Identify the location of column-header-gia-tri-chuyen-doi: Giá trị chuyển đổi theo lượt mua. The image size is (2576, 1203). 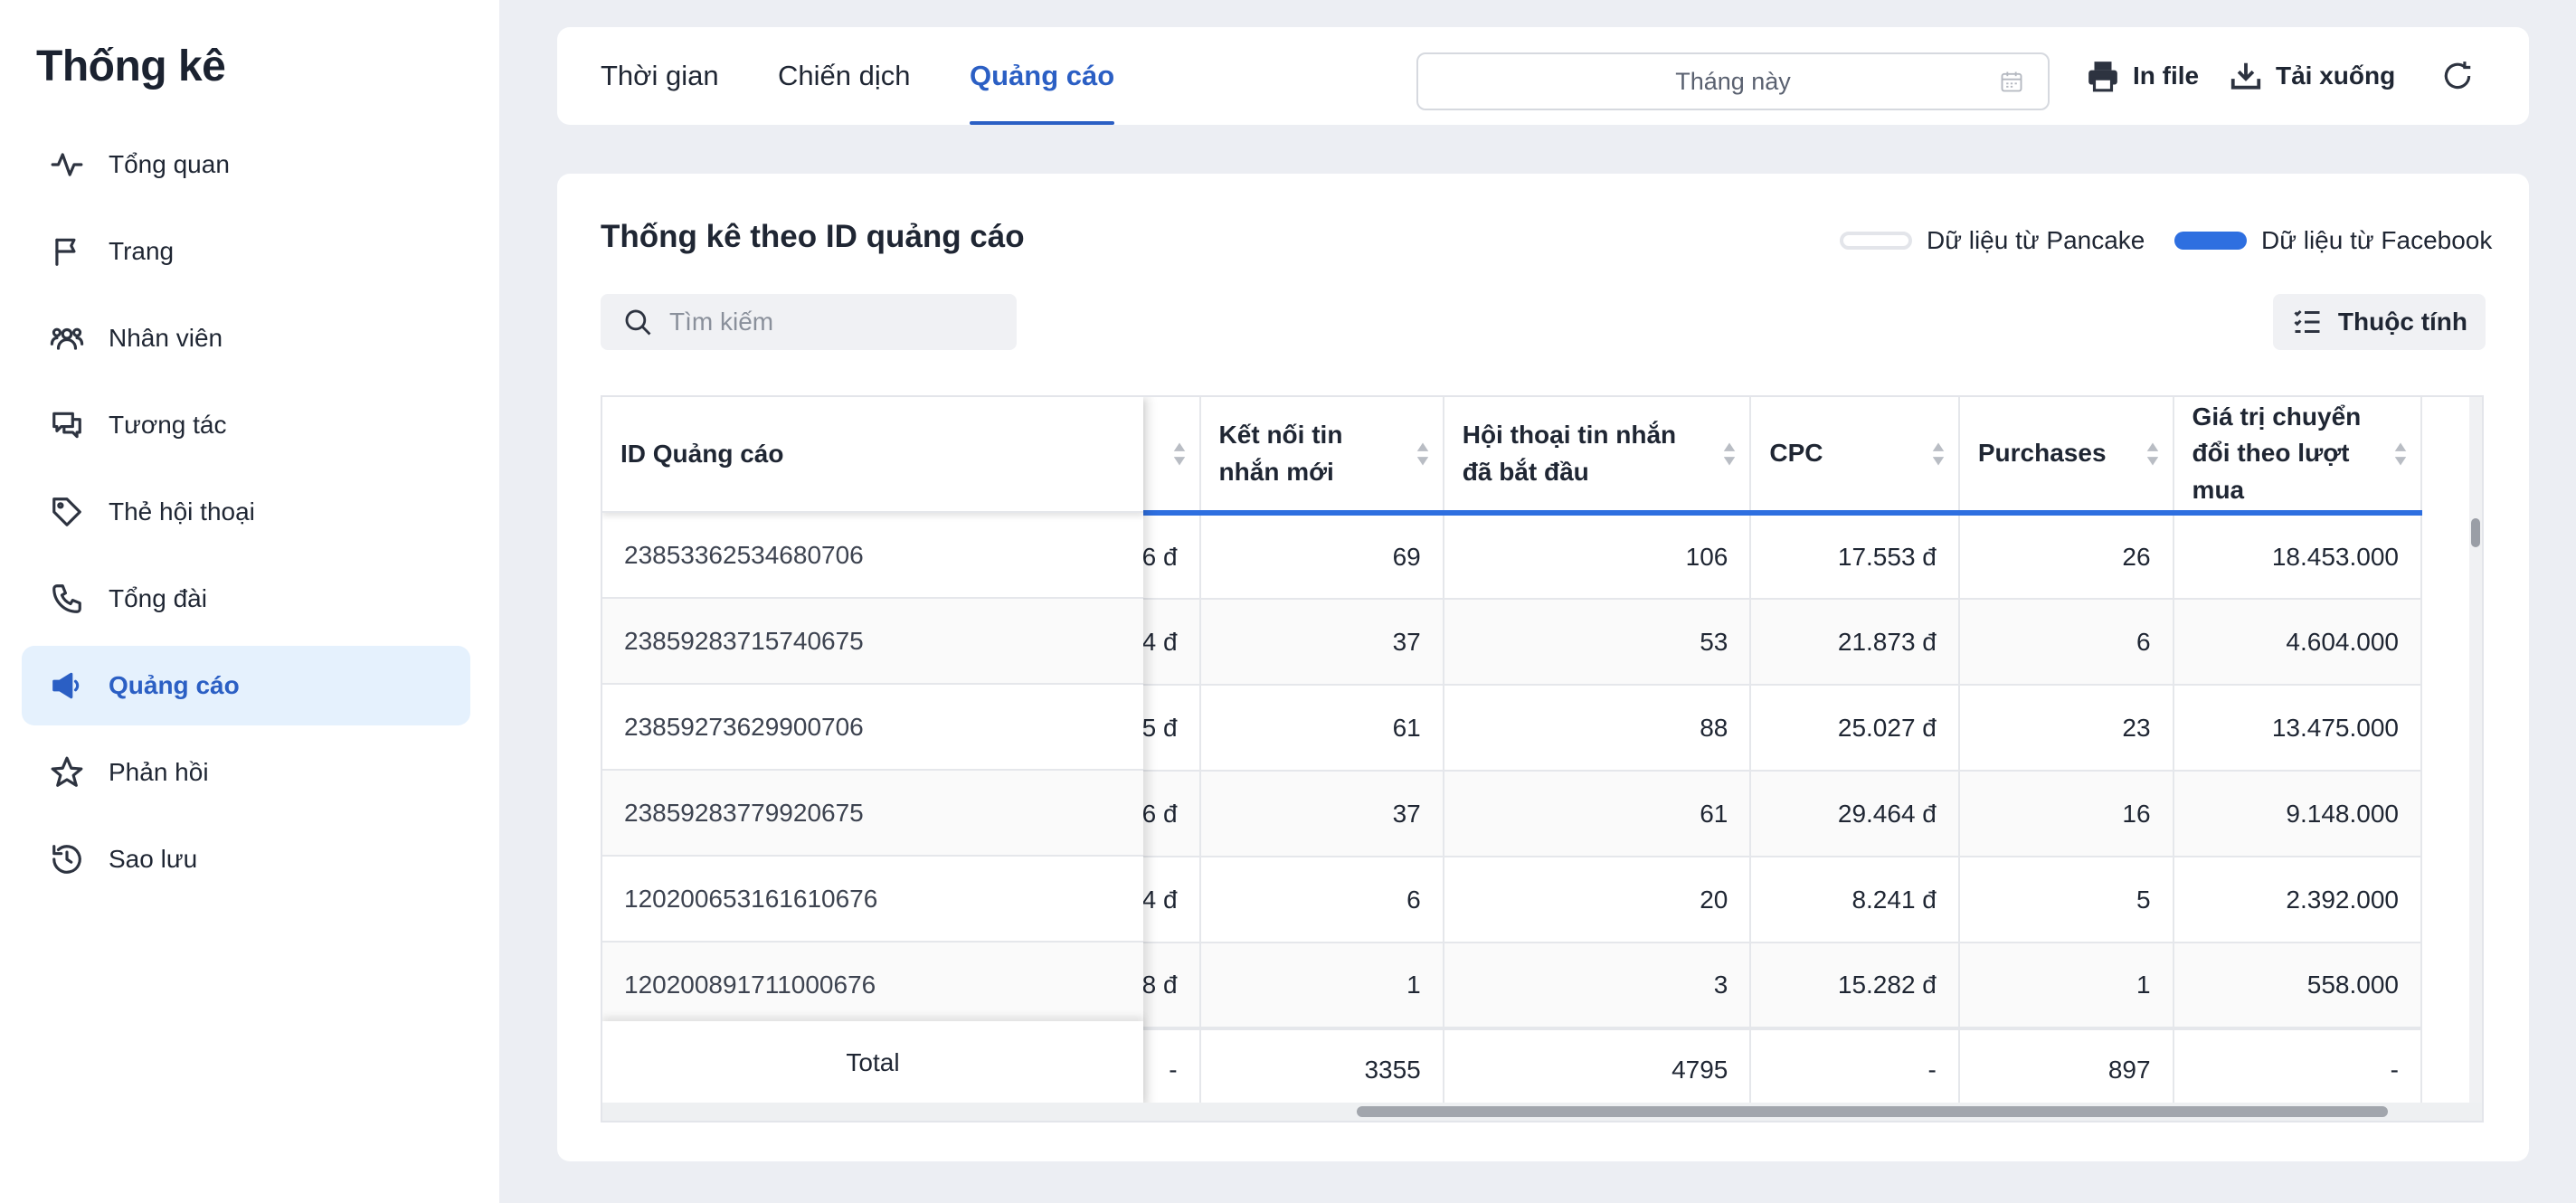
(2298, 456).